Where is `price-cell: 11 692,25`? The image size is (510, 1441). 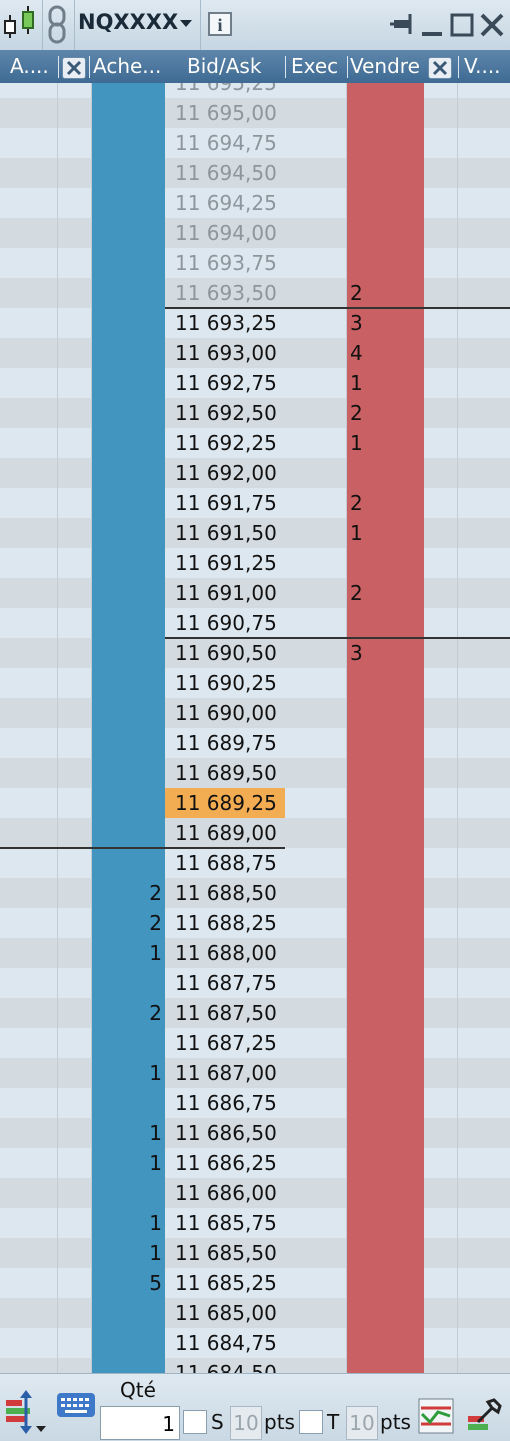
price-cell: 11 692,25 is located at coordinates (225, 443).